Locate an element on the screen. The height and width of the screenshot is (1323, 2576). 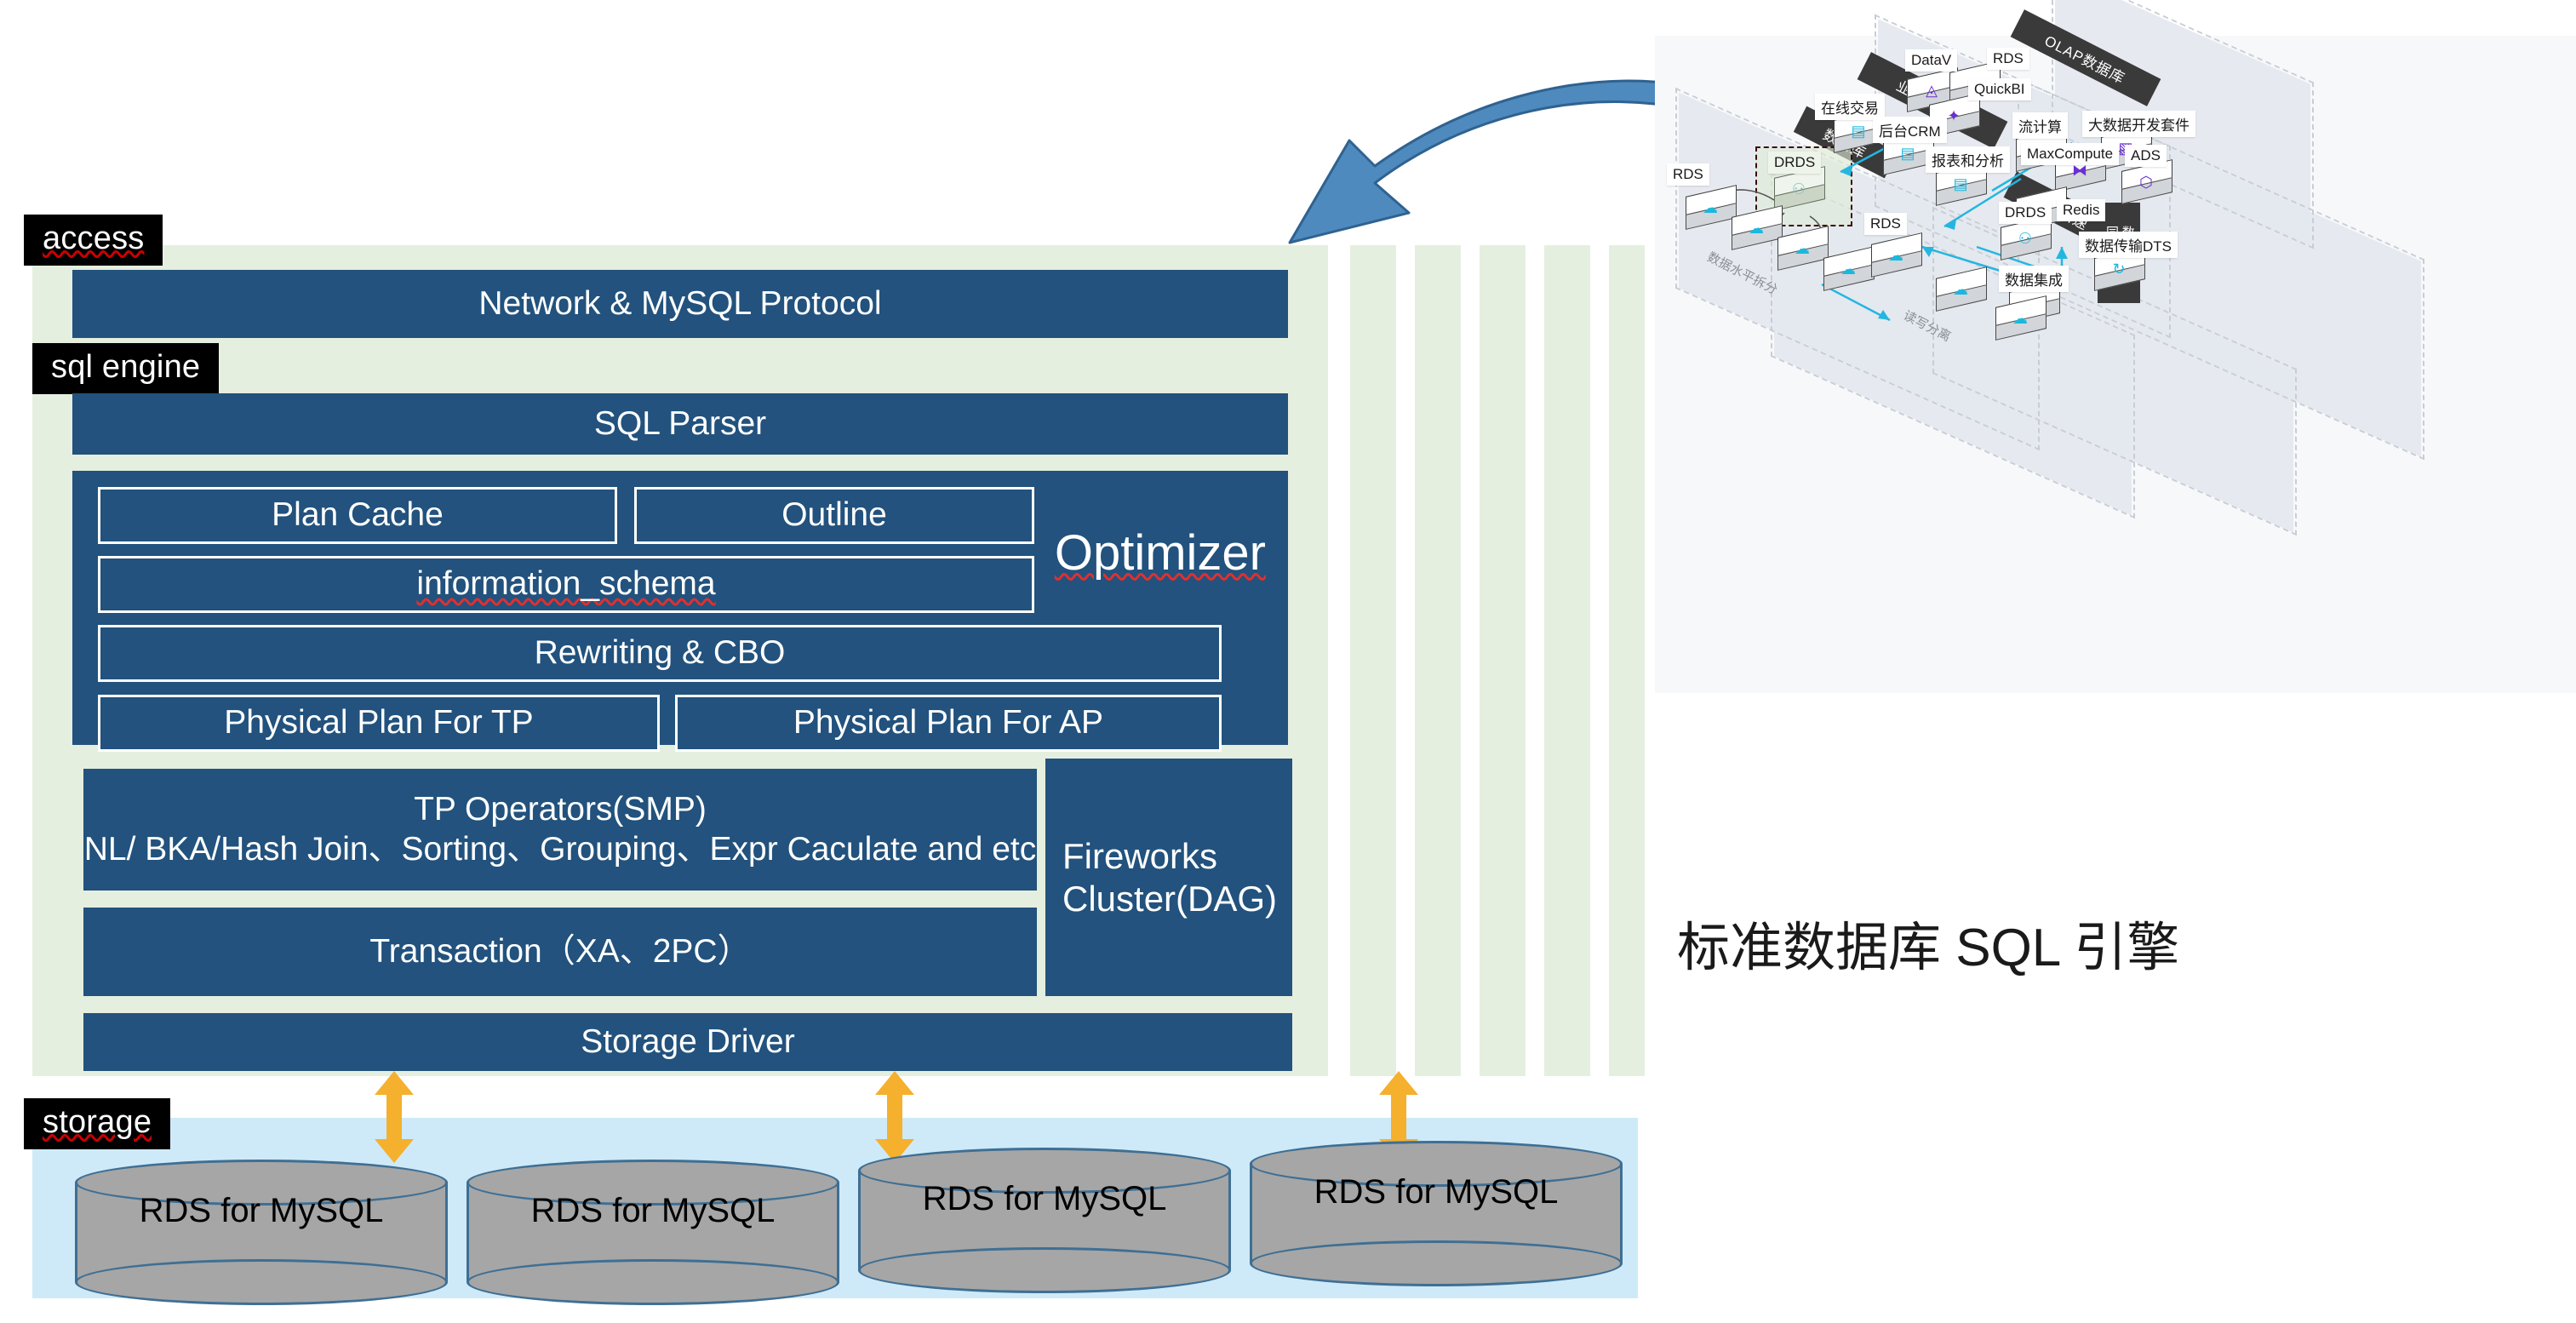
iso-node-rds-rw-1: ☁ is located at coordinates (1897, 255).